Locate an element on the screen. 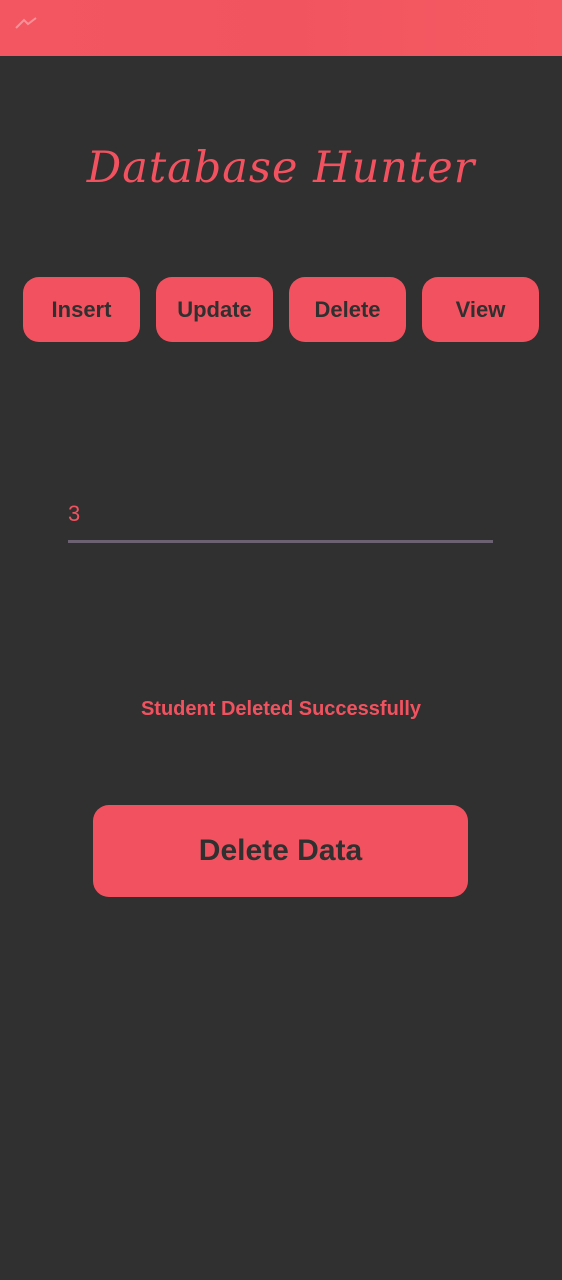 This screenshot has width=562, height=1280. status-message: Student Deleted Successfully is located at coordinates (281, 709).